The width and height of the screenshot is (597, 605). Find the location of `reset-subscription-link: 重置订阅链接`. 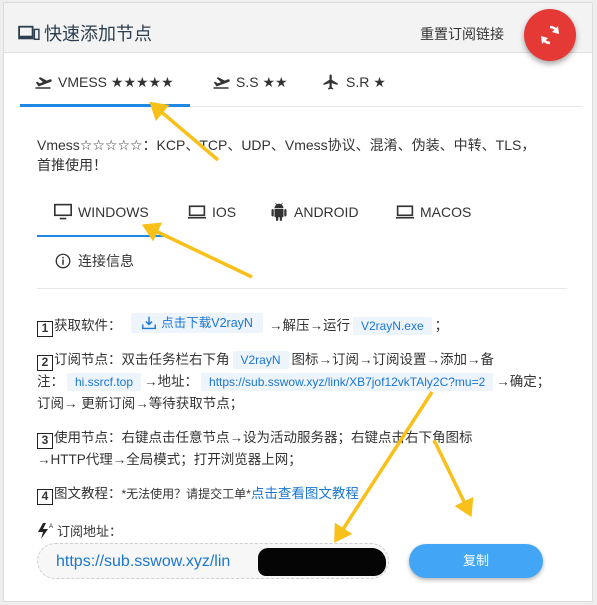

reset-subscription-link: 重置订阅链接 is located at coordinates (462, 34).